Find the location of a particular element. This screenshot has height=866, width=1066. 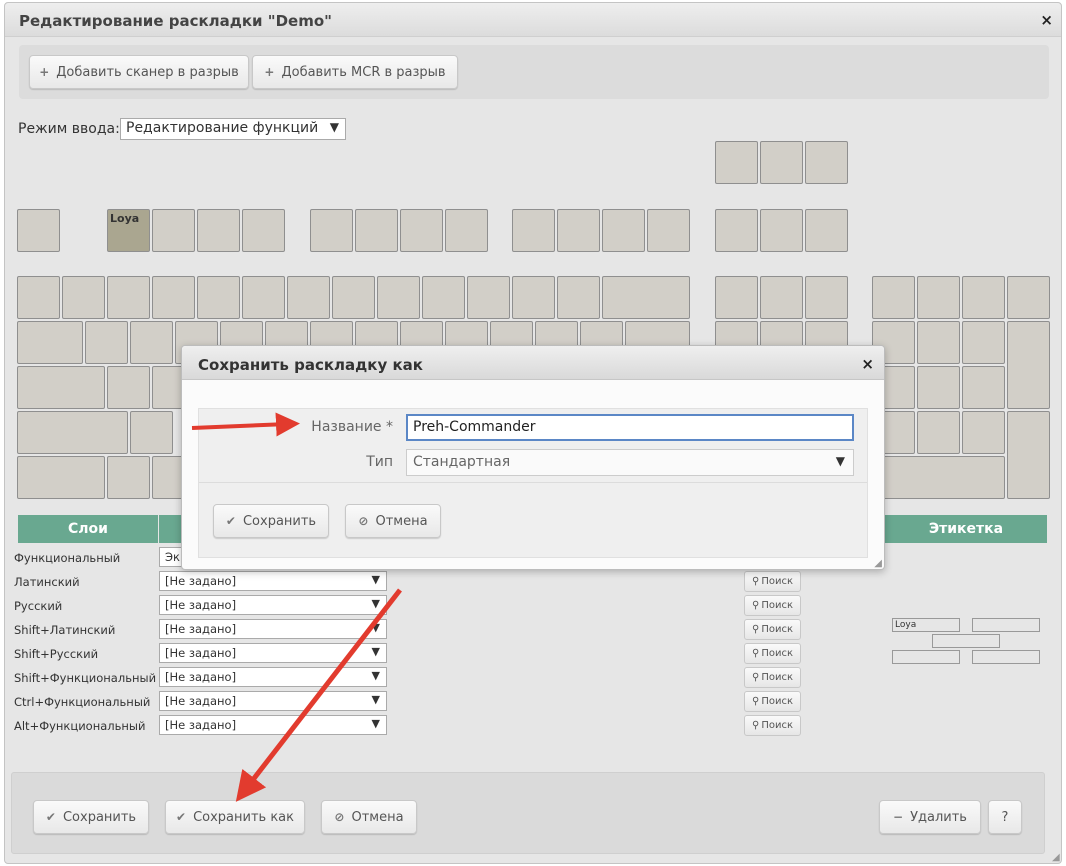

add-mcr-button: + Добавить MCR в разрыв is located at coordinates (355, 72).